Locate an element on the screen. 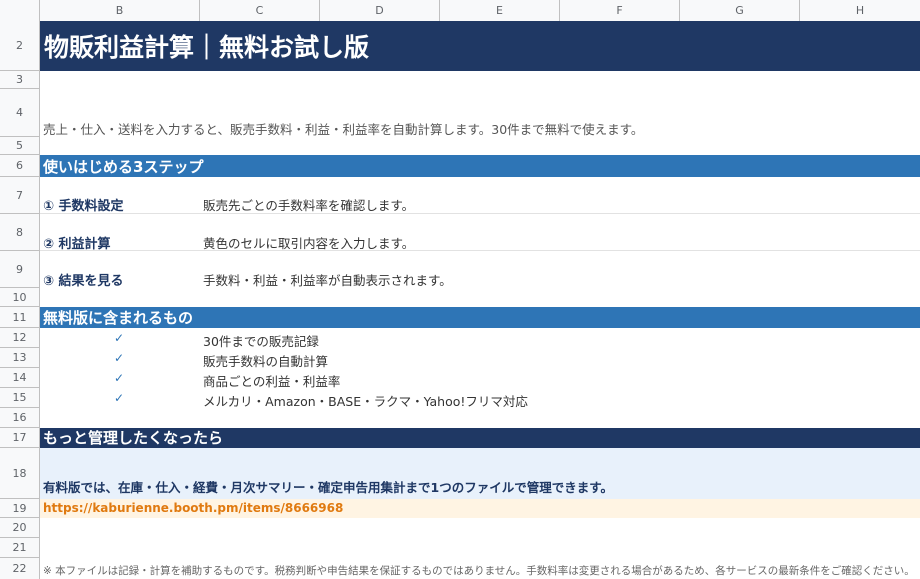 The height and width of the screenshot is (579, 920). step-1-label: ① 手数料設定 is located at coordinates (83, 204).